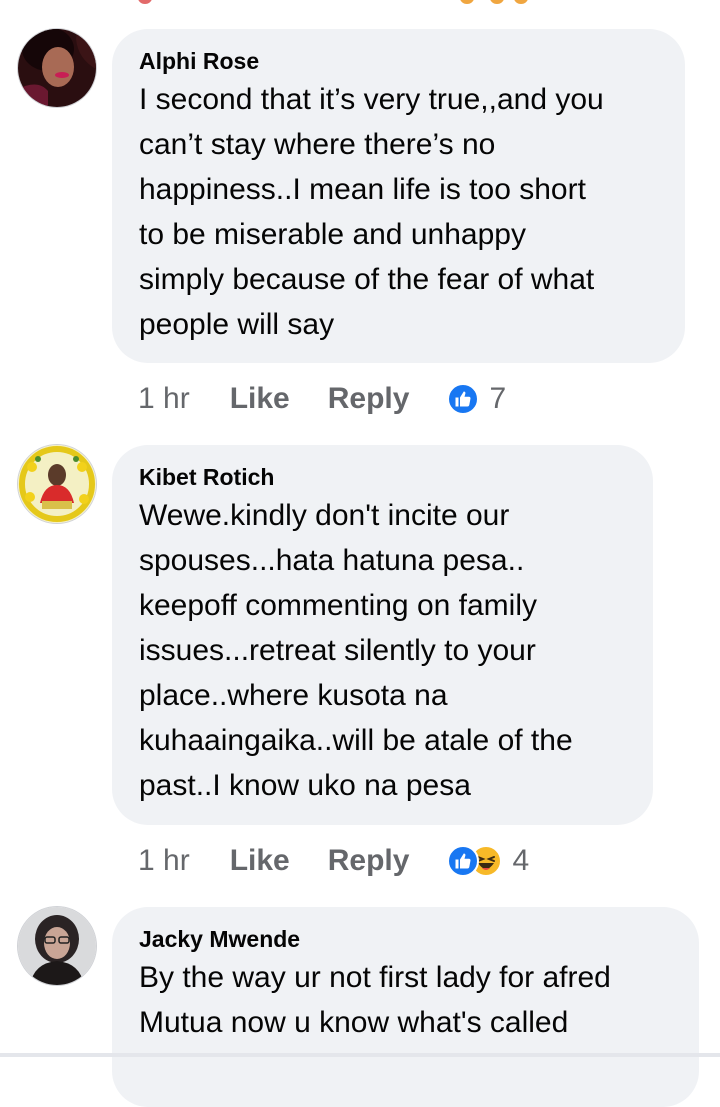  What do you see at coordinates (338, 605) in the screenshot?
I see `comment-text-line: keepoff commenting on family` at bounding box center [338, 605].